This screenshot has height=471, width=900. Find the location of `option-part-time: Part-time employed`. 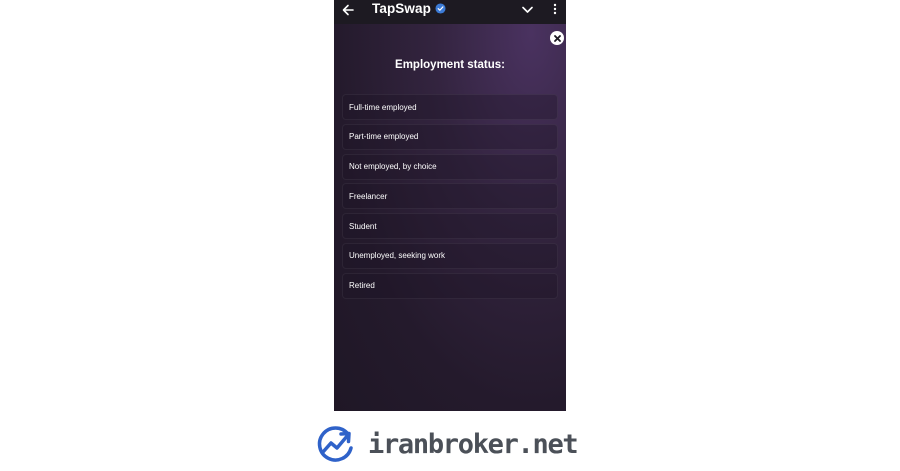

option-part-time: Part-time employed is located at coordinates (450, 136).